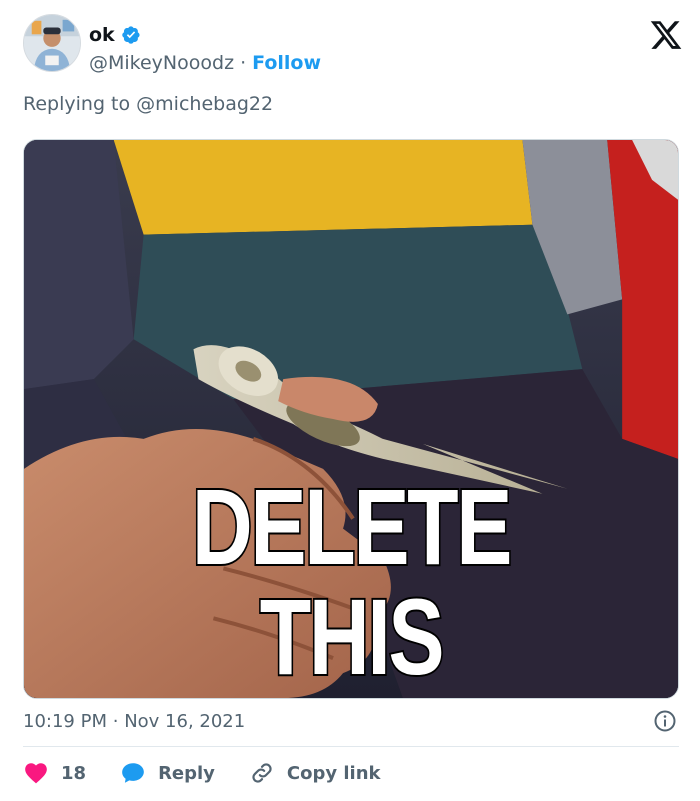 Image resolution: width=700 pixels, height=801 pixels. What do you see at coordinates (666, 35) in the screenshot?
I see `x-logo-icon` at bounding box center [666, 35].